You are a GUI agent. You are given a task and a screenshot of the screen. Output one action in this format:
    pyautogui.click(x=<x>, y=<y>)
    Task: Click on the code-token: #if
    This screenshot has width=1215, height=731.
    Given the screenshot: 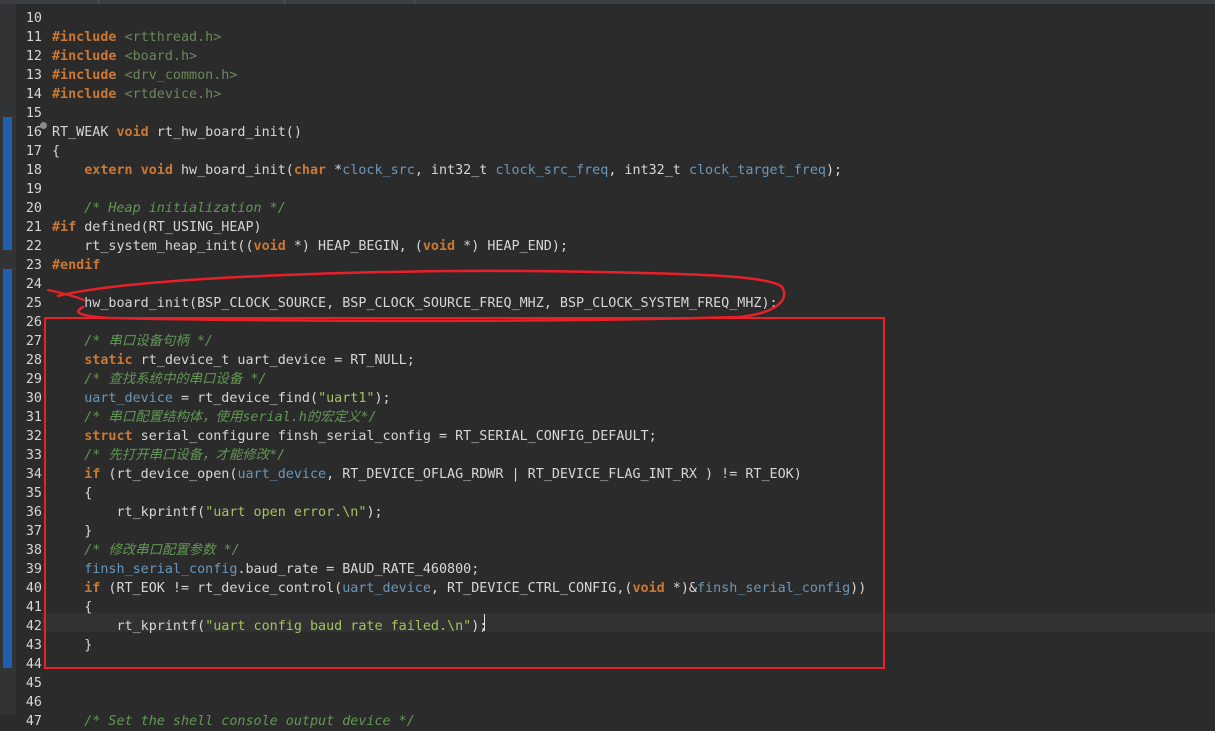 What is the action you would take?
    pyautogui.click(x=64, y=227)
    